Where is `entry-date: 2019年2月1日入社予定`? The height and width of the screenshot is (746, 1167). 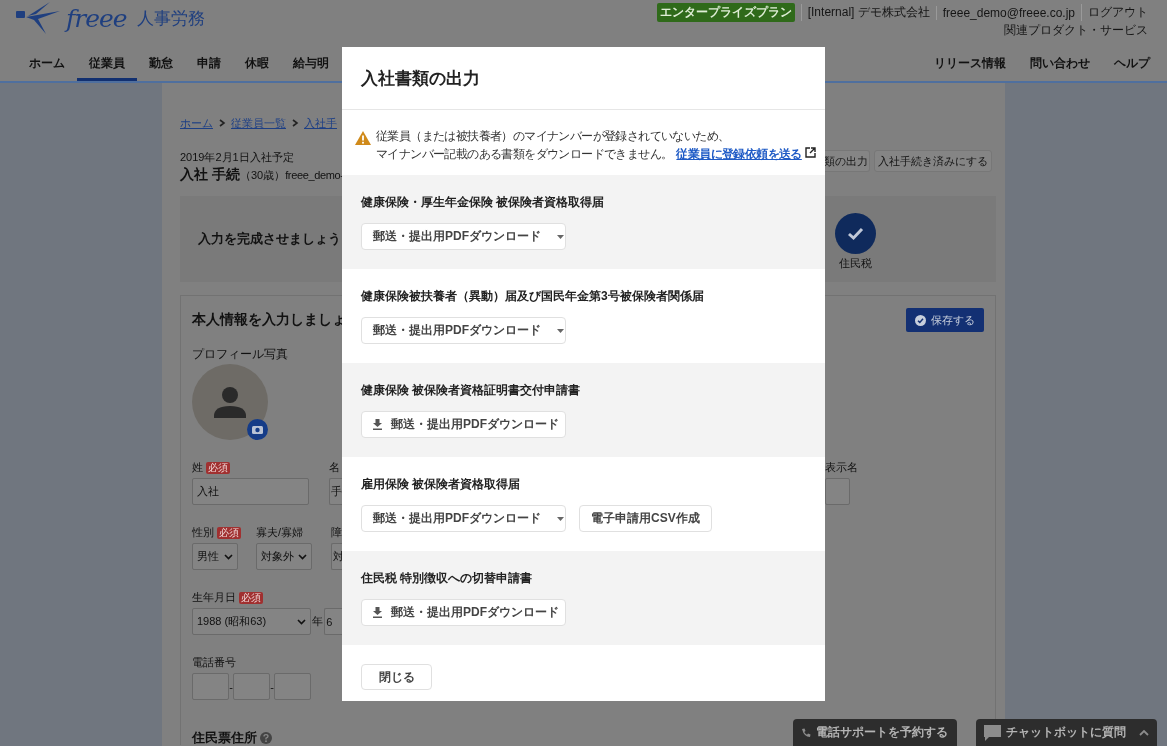
entry-date: 2019年2月1日入社予定 is located at coordinates (237, 156).